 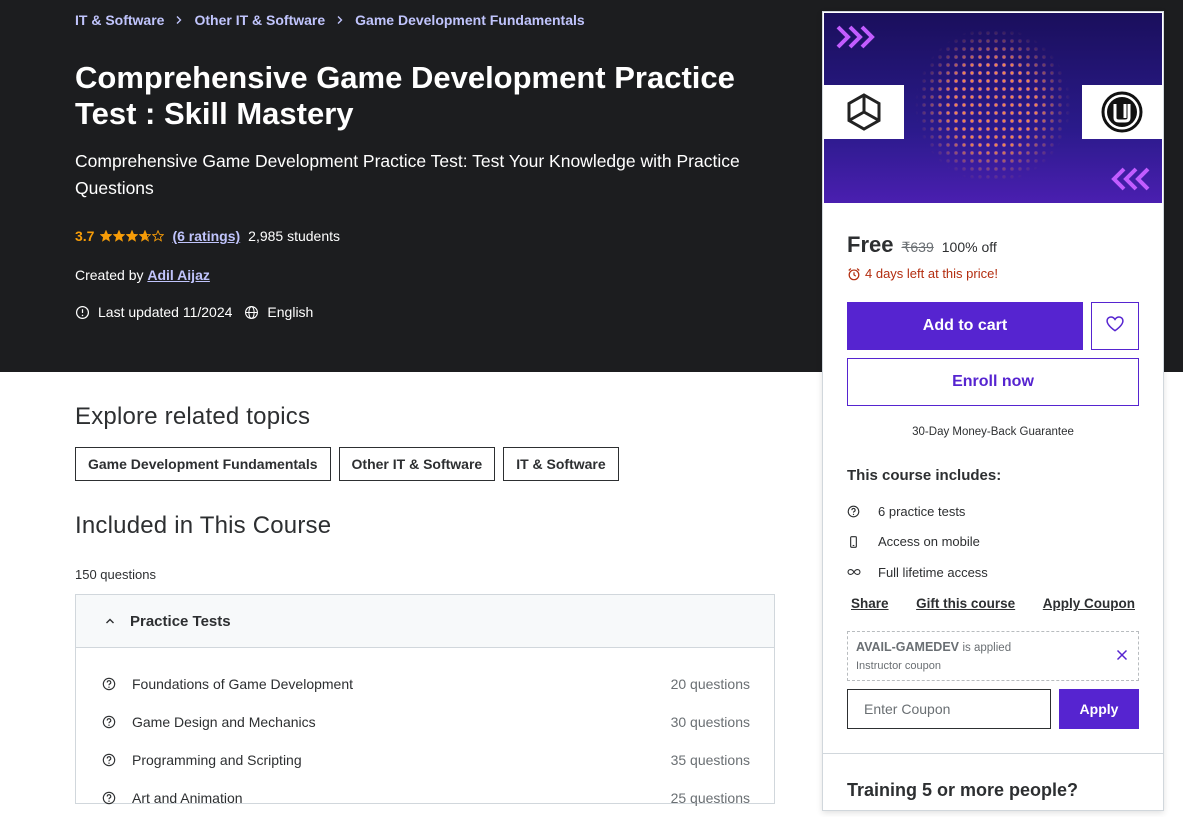 I want to click on test-question-count: 20 questions, so click(x=710, y=684).